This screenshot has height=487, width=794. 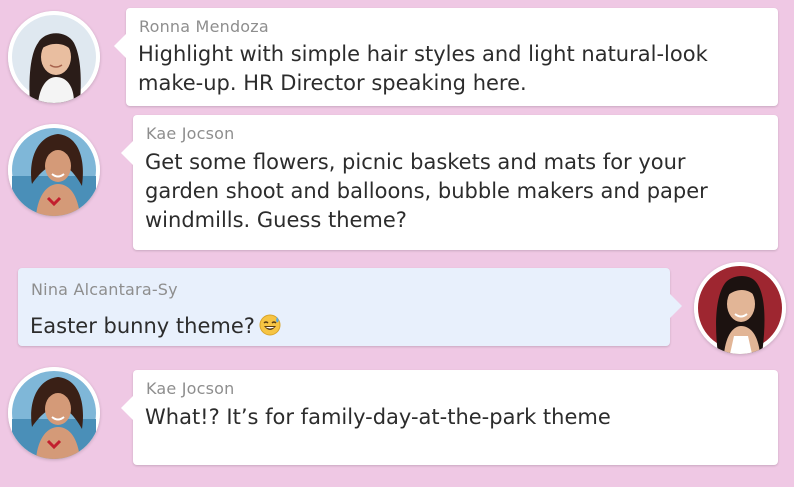 I want to click on message-text: Easter bunny theme?, so click(x=342, y=326).